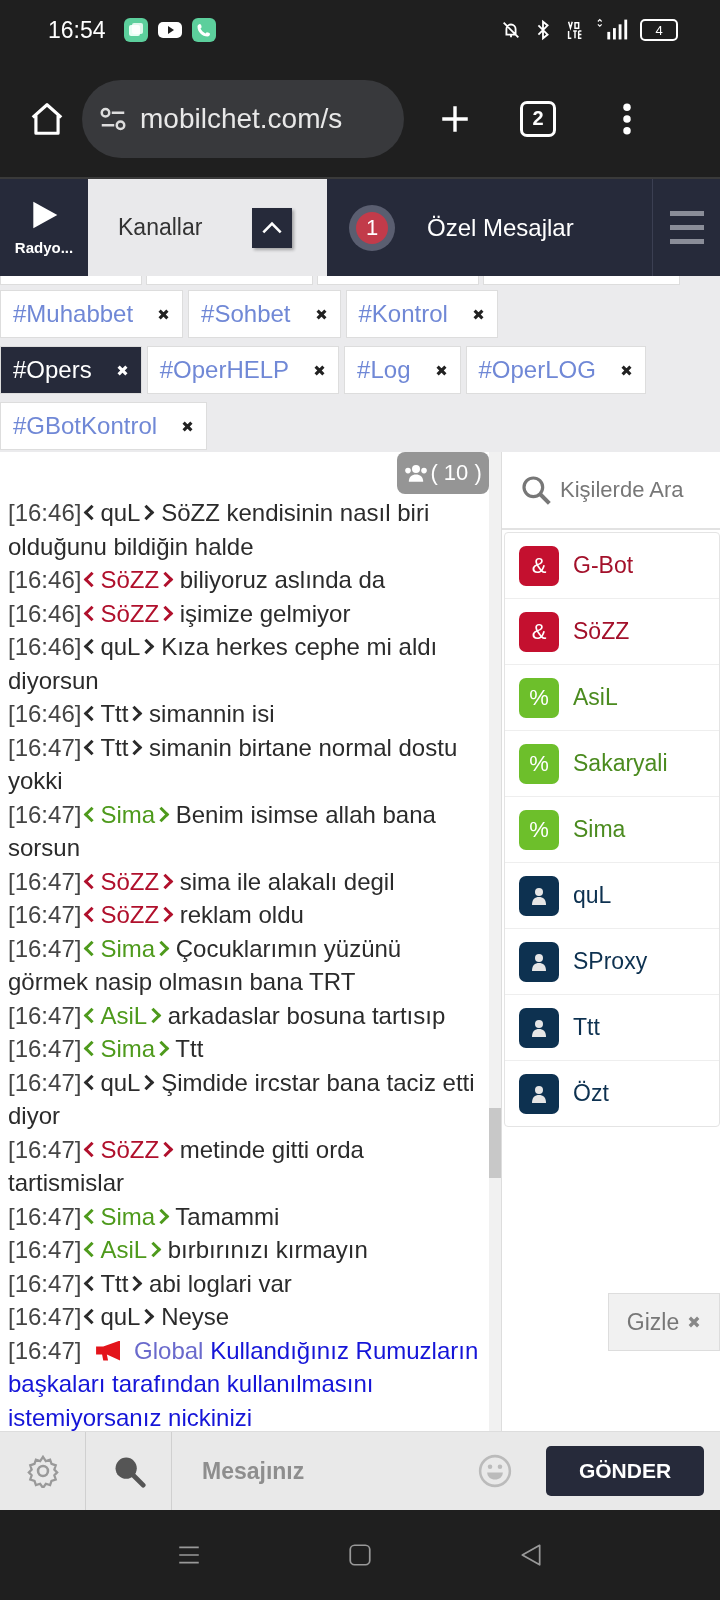  I want to click on chat-message: [16:47] AsiL arkadaslar bosuna tartısıp, so click(227, 1015).